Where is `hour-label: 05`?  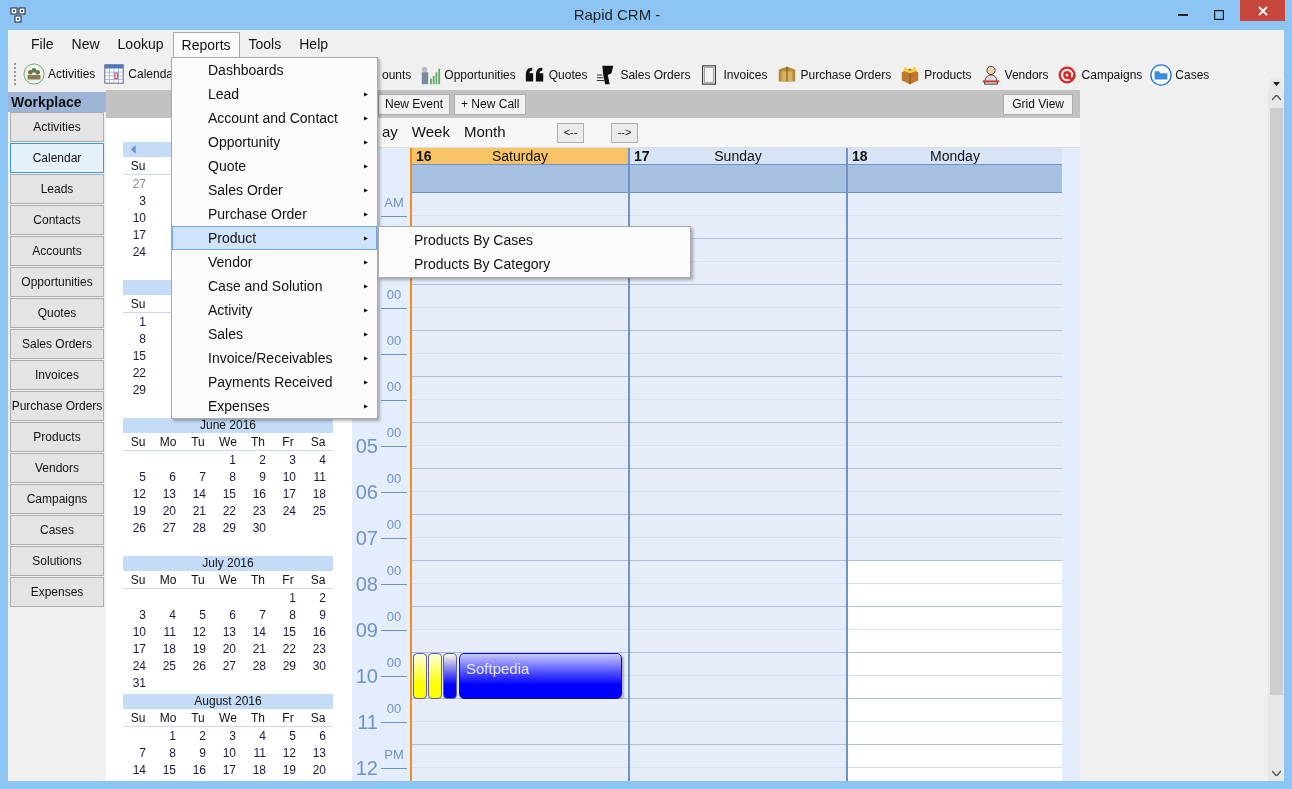
hour-label: 05 is located at coordinates (366, 446).